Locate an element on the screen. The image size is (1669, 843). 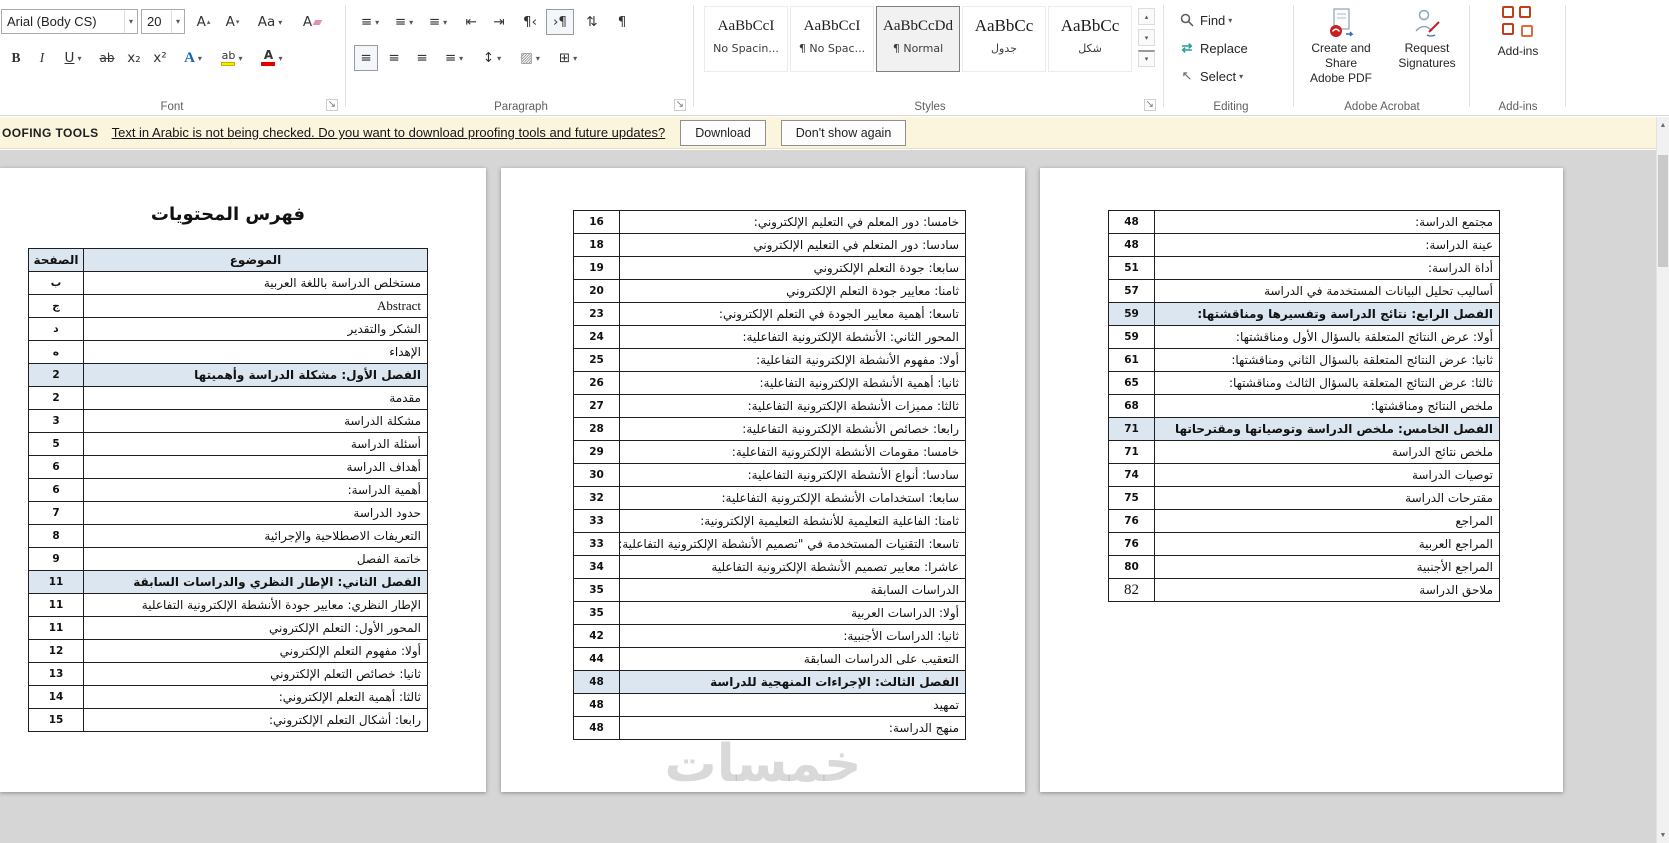
toc-page-number: ه is located at coordinates (56, 352).